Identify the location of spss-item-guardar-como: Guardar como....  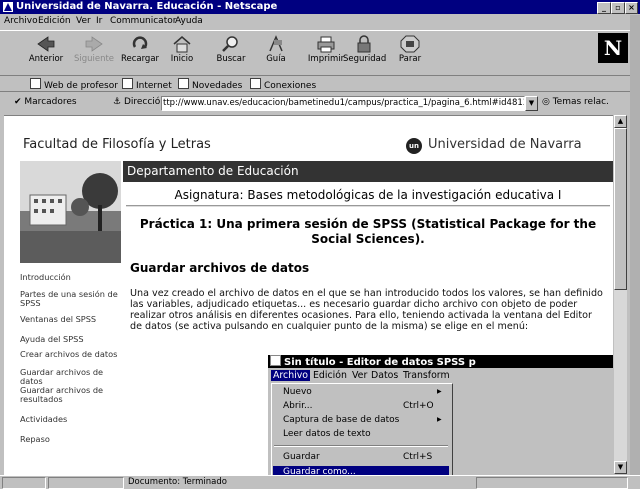
(361, 470).